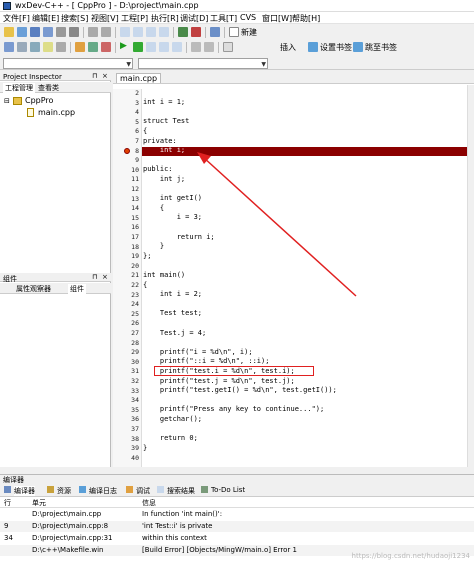  What do you see at coordinates (181, 491) in the screenshot?
I see `tab-search-results: 搜索结果` at bounding box center [181, 491].